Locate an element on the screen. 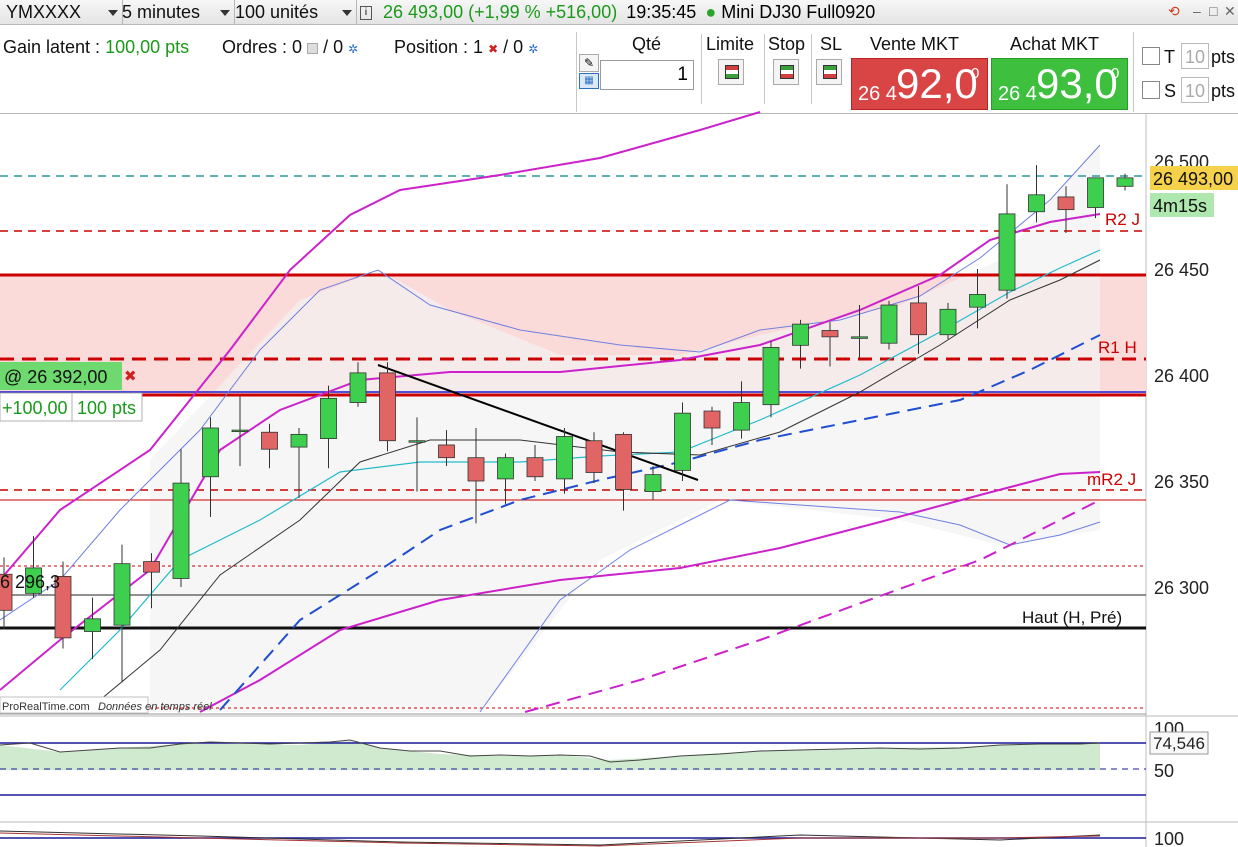  candle-countdown: 4m15s is located at coordinates (1180, 206).